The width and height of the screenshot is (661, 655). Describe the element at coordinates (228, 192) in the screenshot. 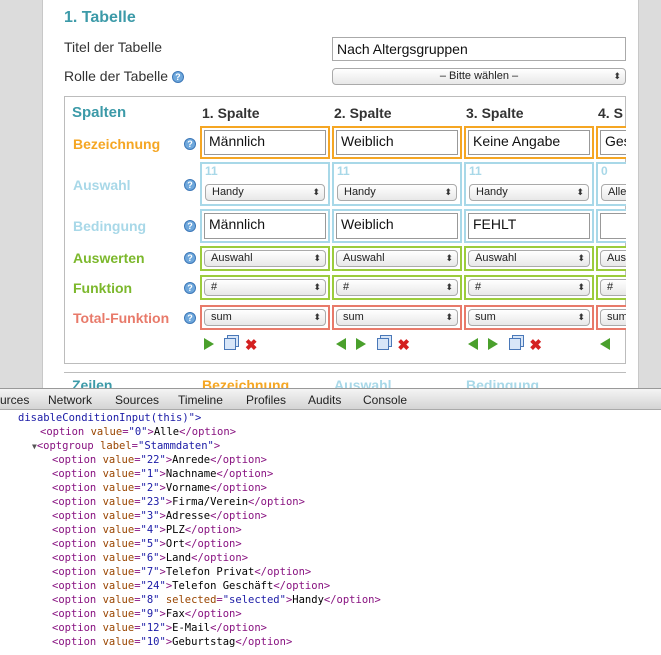

I see `auswahl-select-value-1: Handy` at that location.